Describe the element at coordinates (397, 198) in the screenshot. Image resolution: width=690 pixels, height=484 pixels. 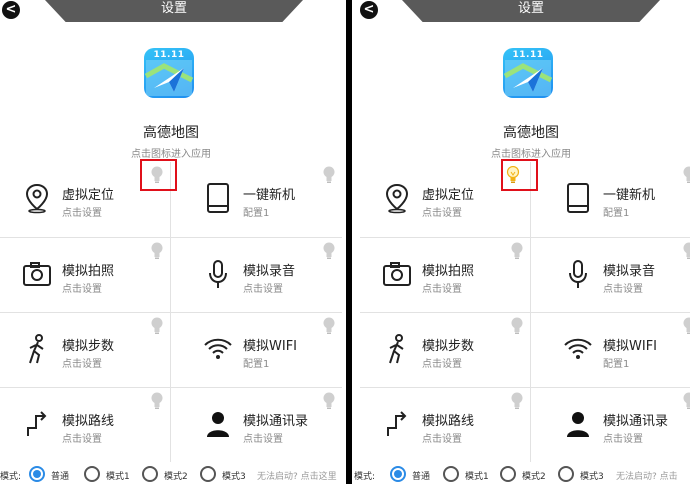
I see `location-pin-icon` at that location.